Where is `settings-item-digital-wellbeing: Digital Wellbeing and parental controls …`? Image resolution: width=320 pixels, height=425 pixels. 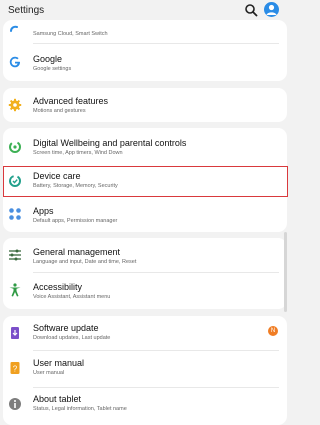 settings-item-digital-wellbeing: Digital Wellbeing and parental controls … is located at coordinates (145, 146).